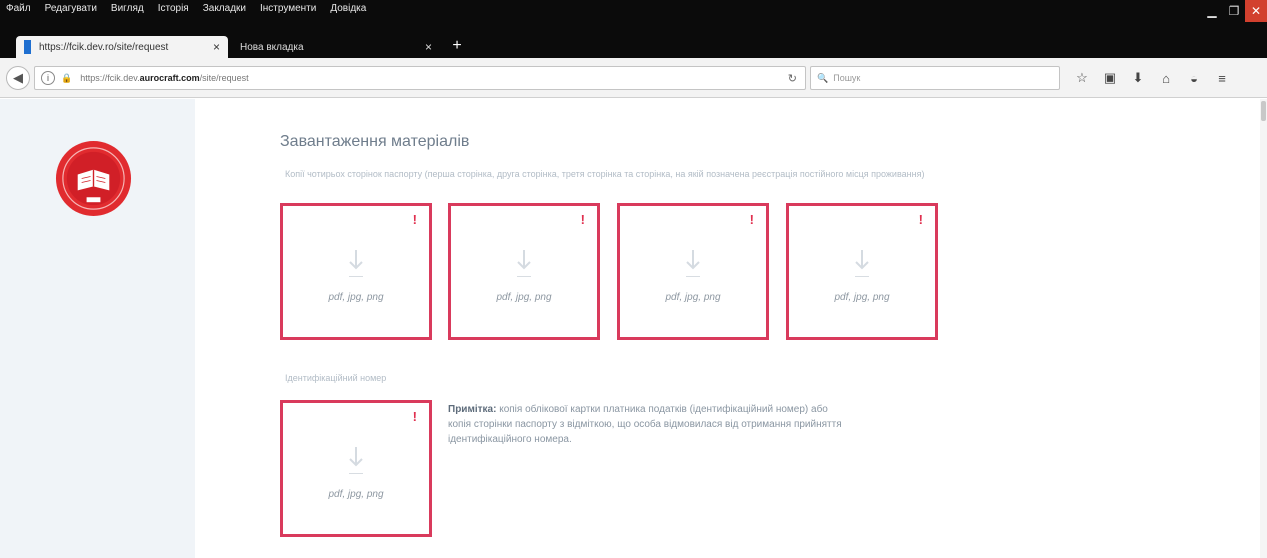 The width and height of the screenshot is (1267, 558). I want to click on back-arrow-icon: ◀, so click(18, 77).